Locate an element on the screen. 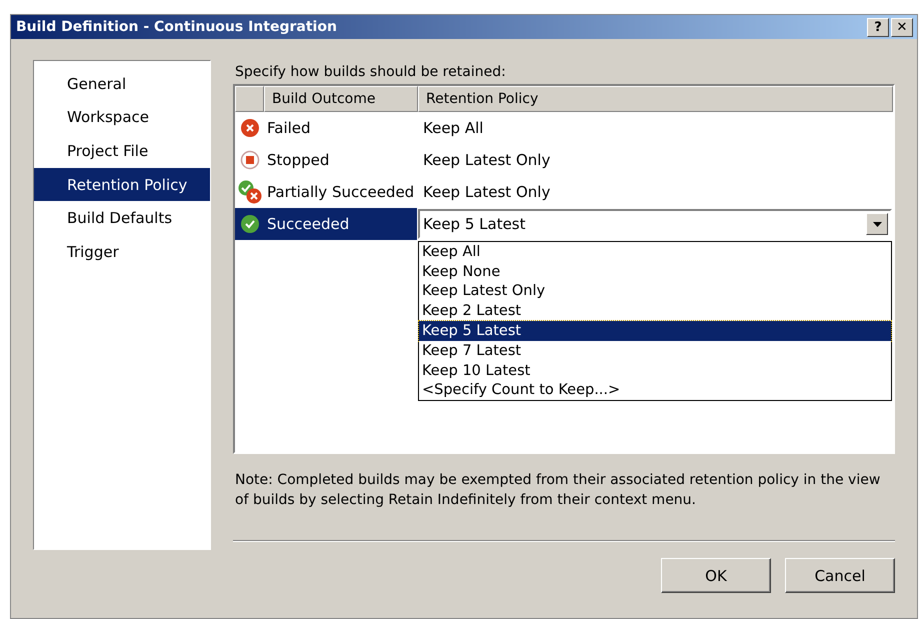 Image resolution: width=922 pixels, height=619 pixels. success-icon is located at coordinates (250, 224).